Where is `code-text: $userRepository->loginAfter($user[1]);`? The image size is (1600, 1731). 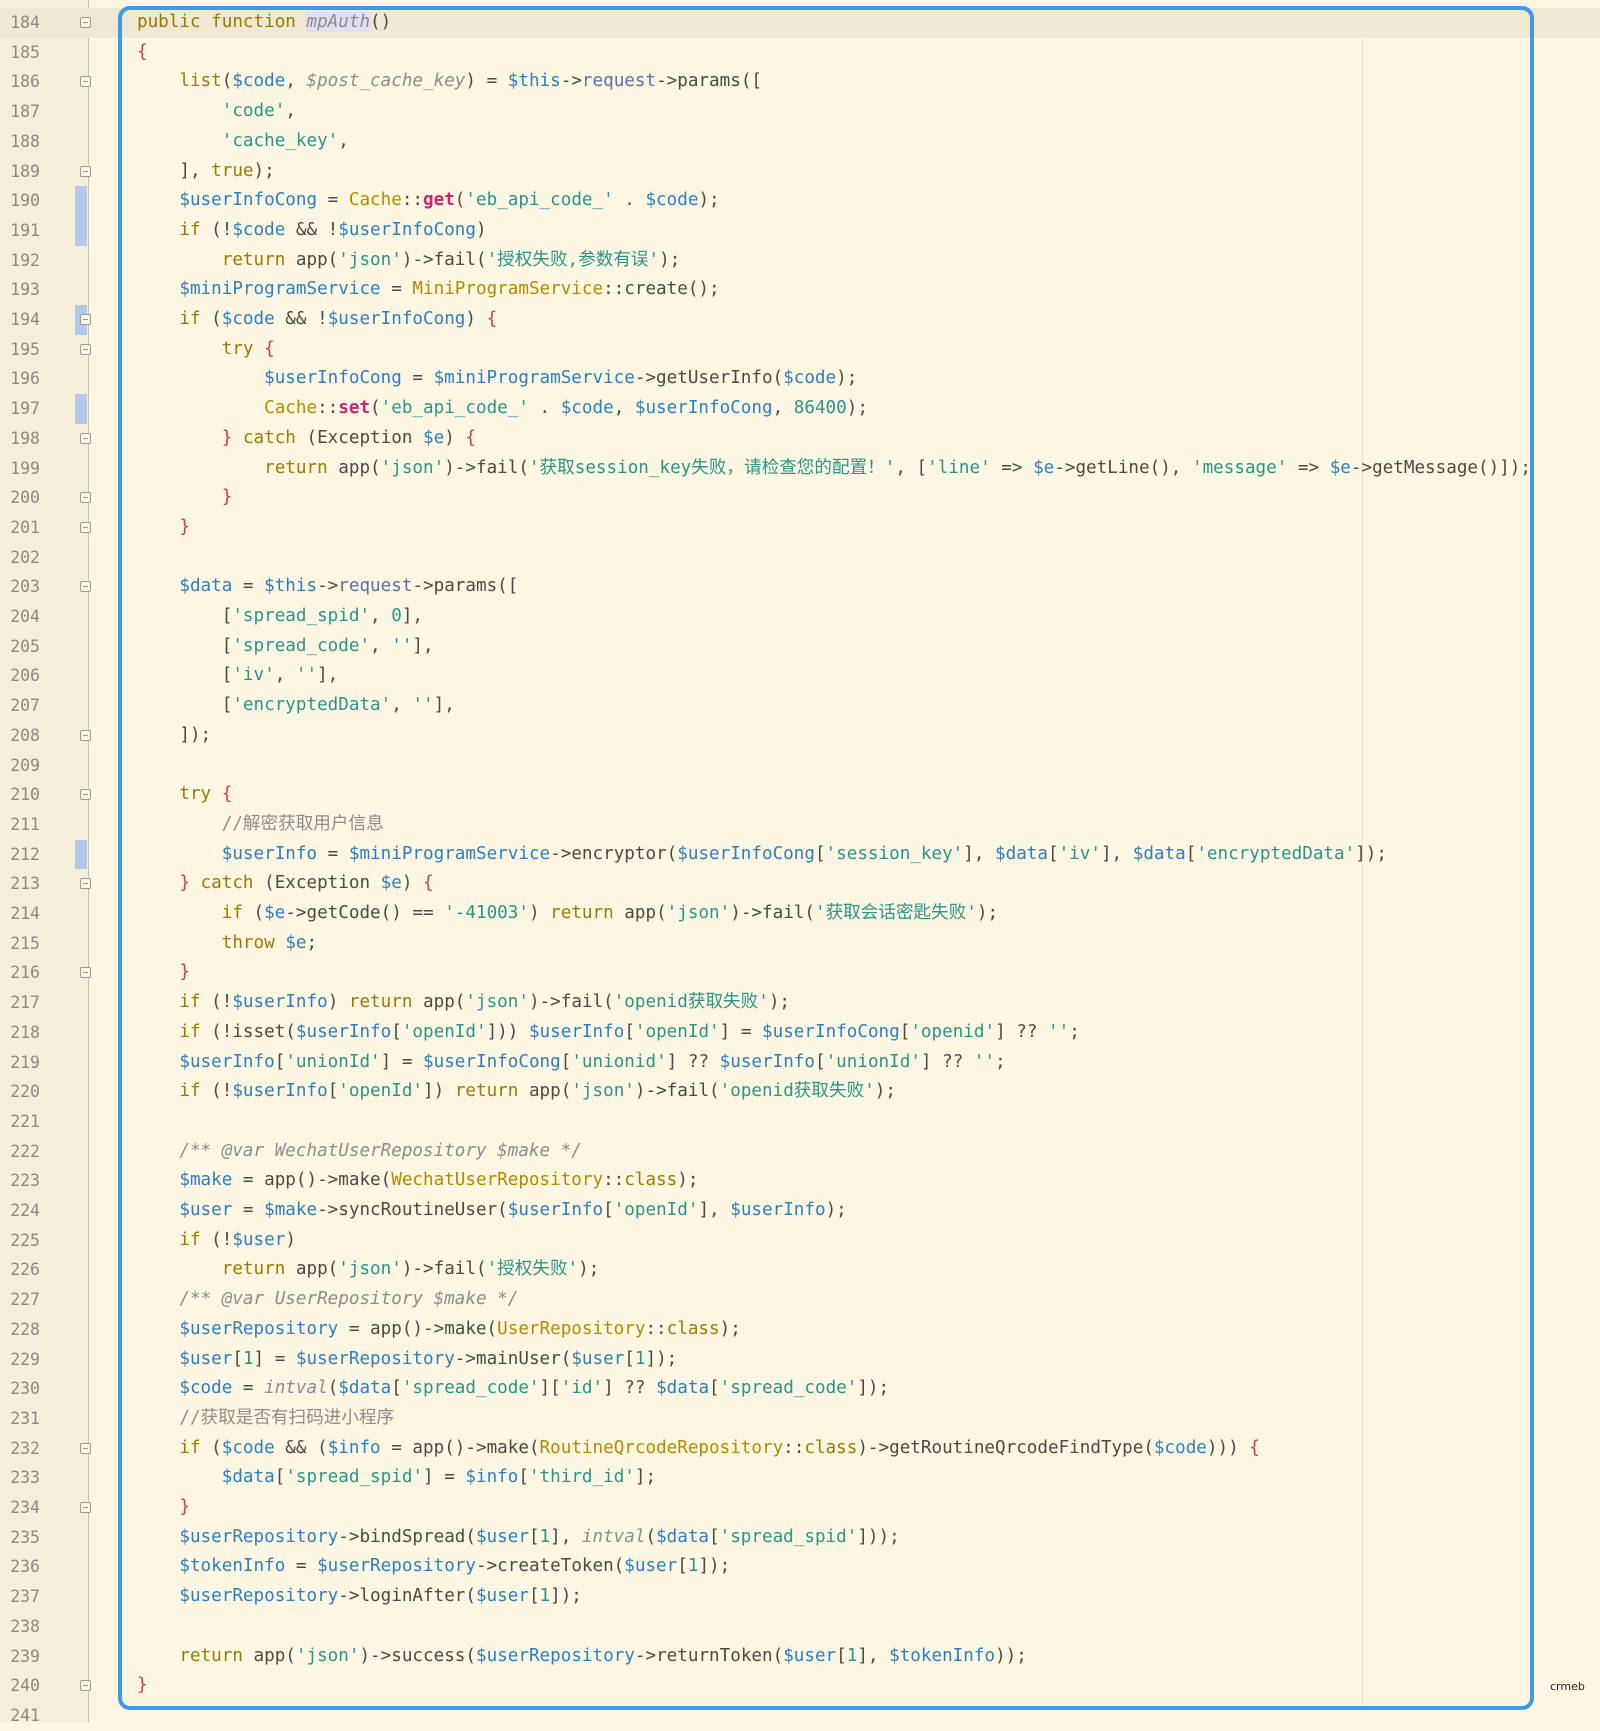 code-text: $userRepository->loginAfter($user[1]); is located at coordinates (359, 1597).